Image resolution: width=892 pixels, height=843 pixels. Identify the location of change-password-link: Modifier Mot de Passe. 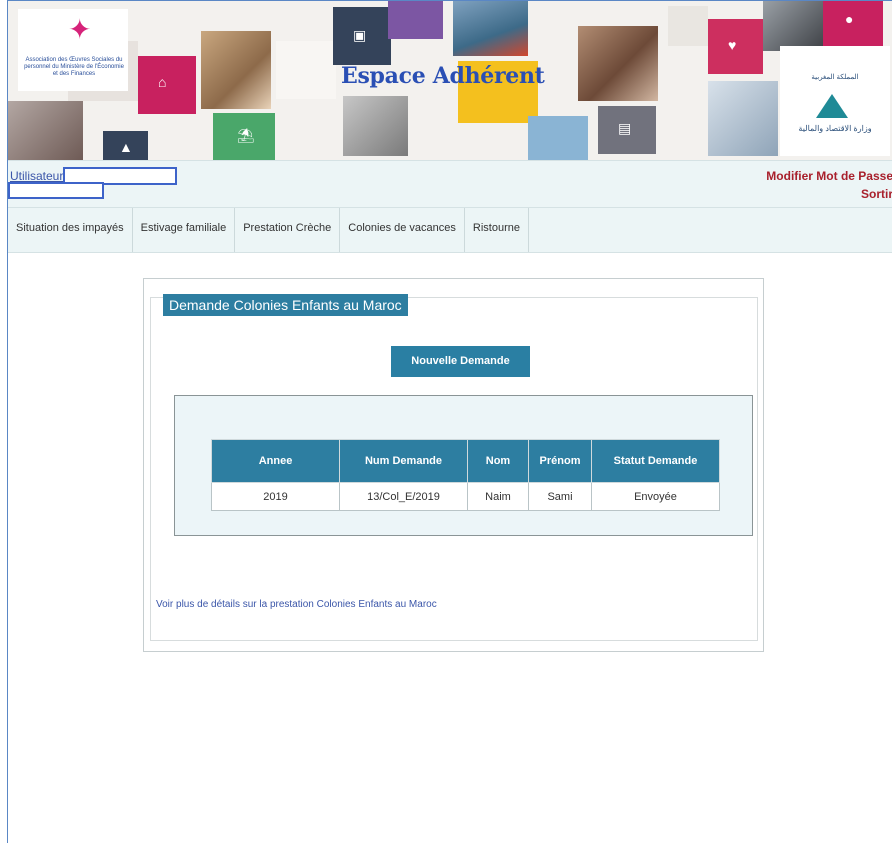
(829, 176).